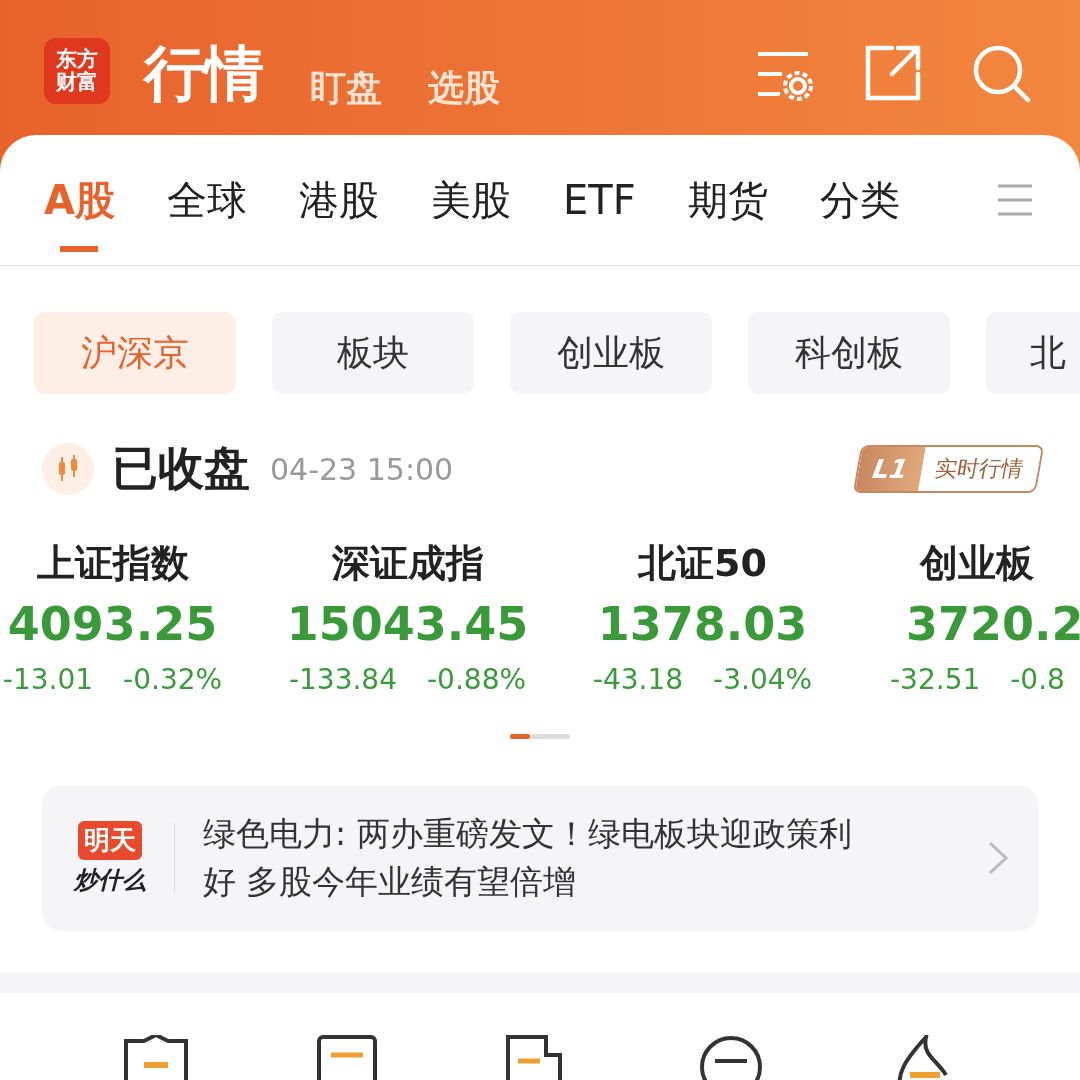 This screenshot has height=1080, width=1080. Describe the element at coordinates (204, 73) in the screenshot. I see `page-title: 行情` at that location.